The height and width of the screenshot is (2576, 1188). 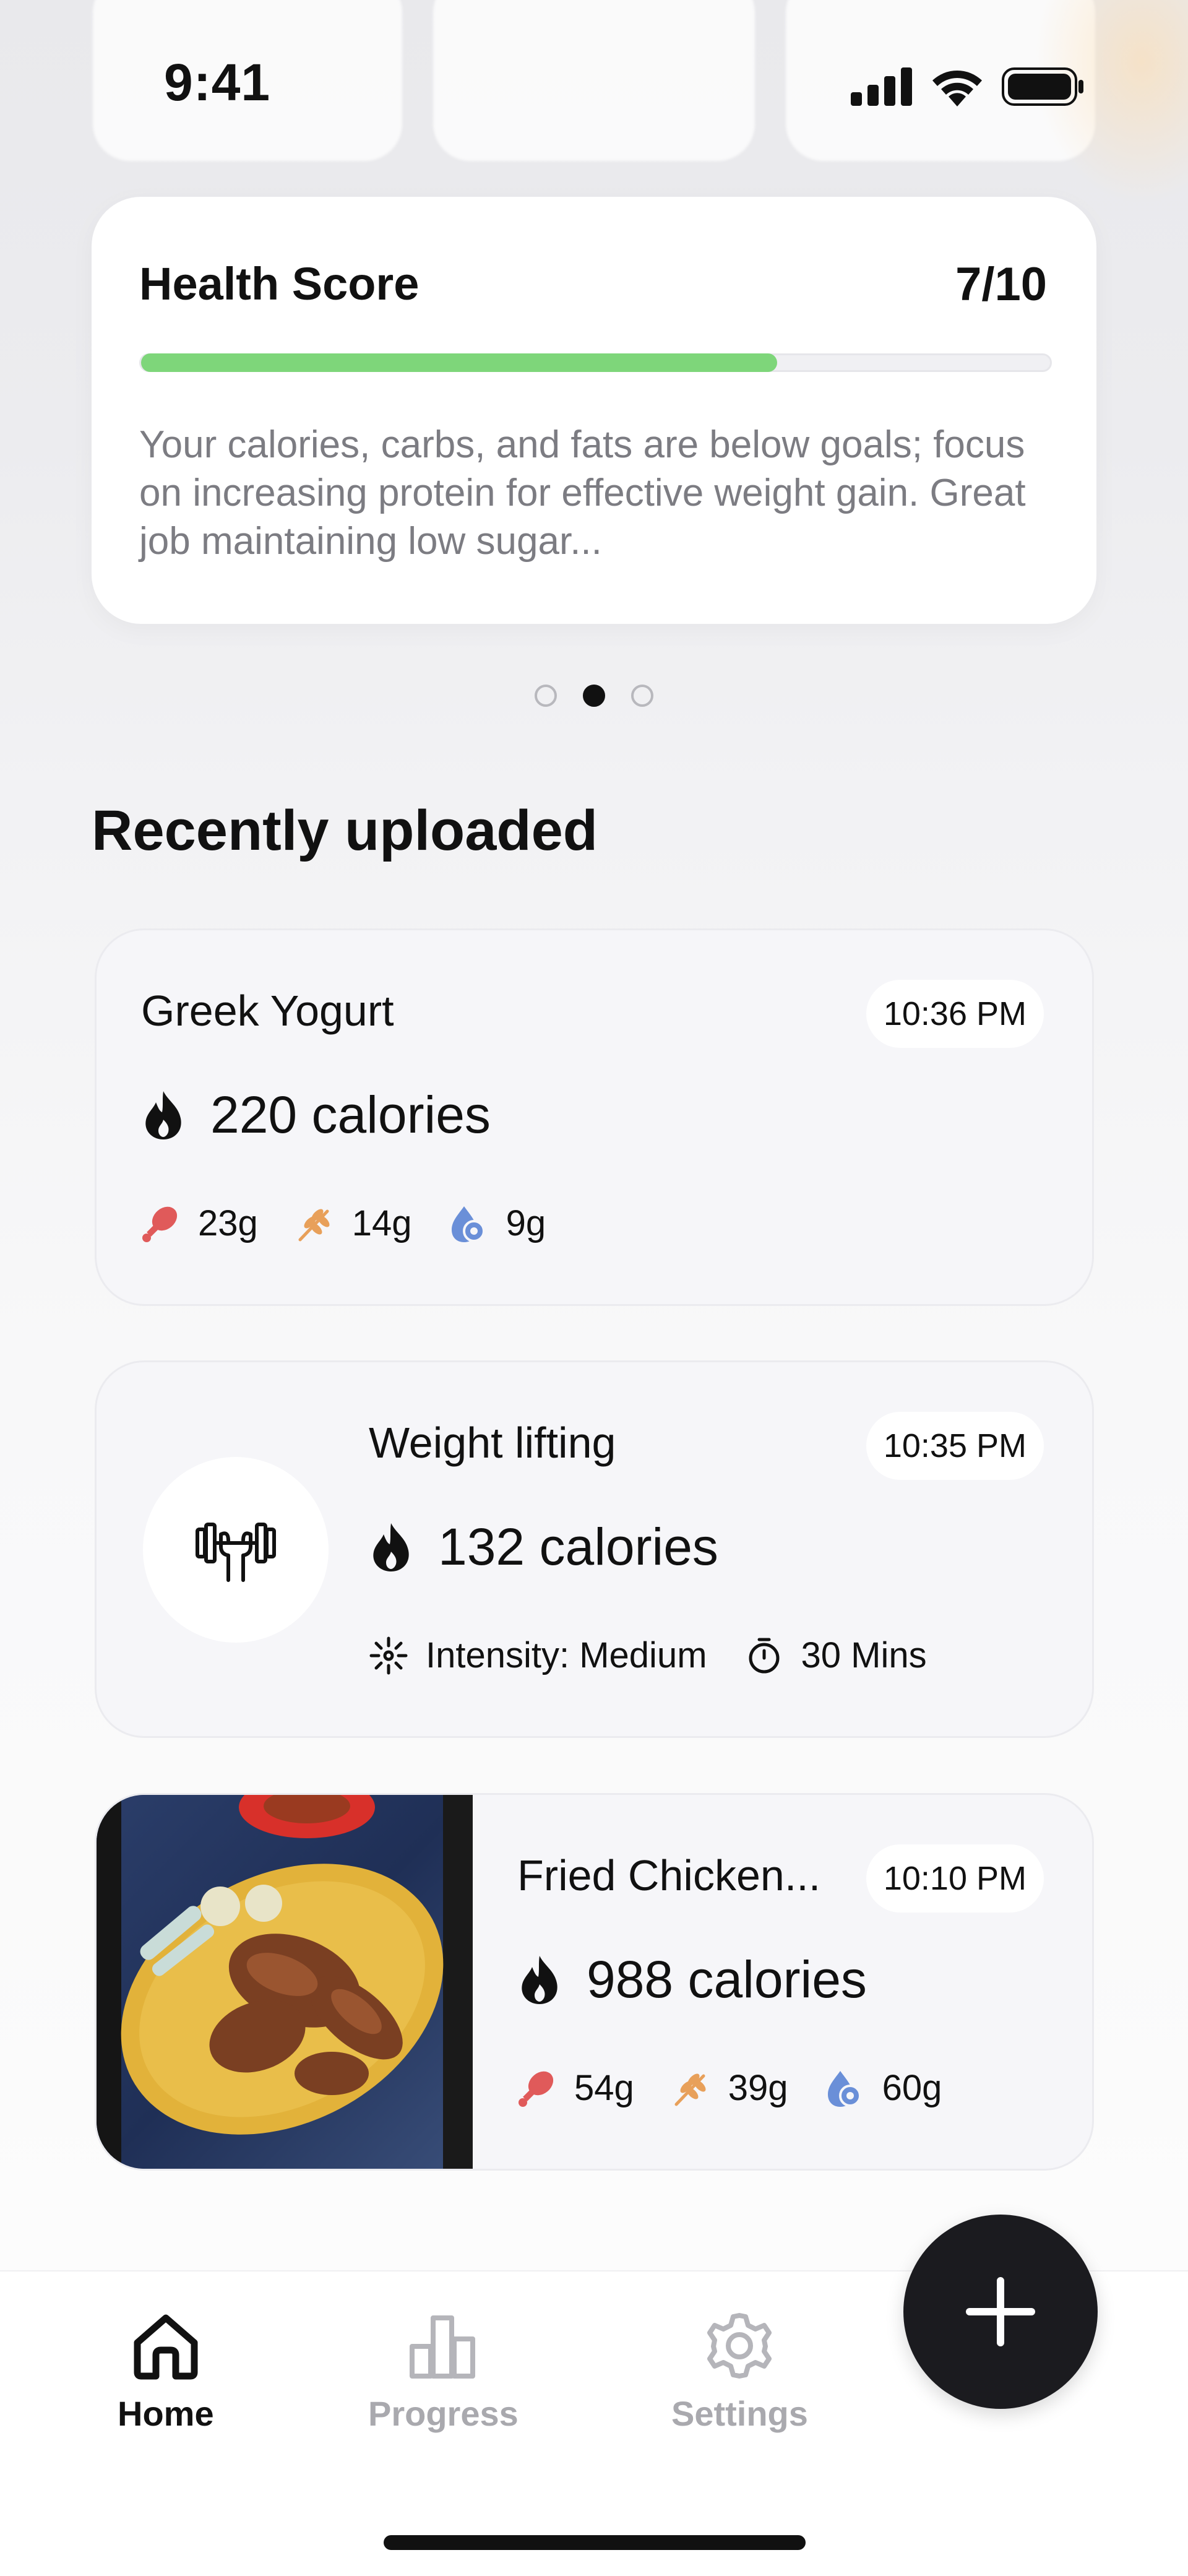 I want to click on carbs-macro: 14g, so click(x=353, y=1223).